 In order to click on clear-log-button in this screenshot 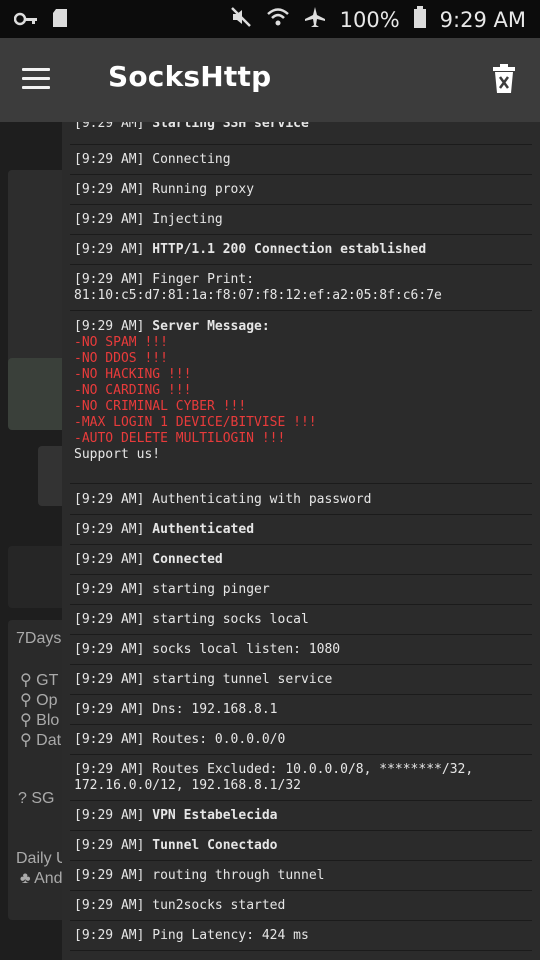, I will do `click(504, 79)`.